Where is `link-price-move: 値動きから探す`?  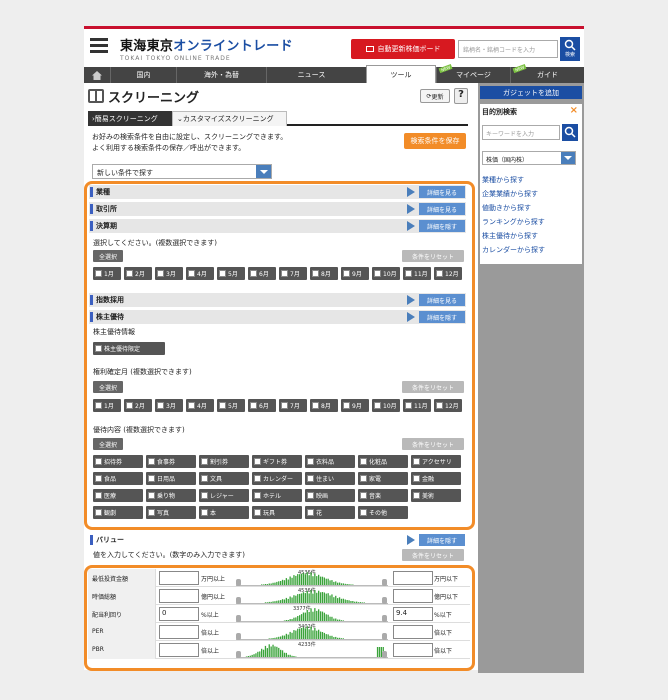 link-price-move: 値動きから探す is located at coordinates (506, 208).